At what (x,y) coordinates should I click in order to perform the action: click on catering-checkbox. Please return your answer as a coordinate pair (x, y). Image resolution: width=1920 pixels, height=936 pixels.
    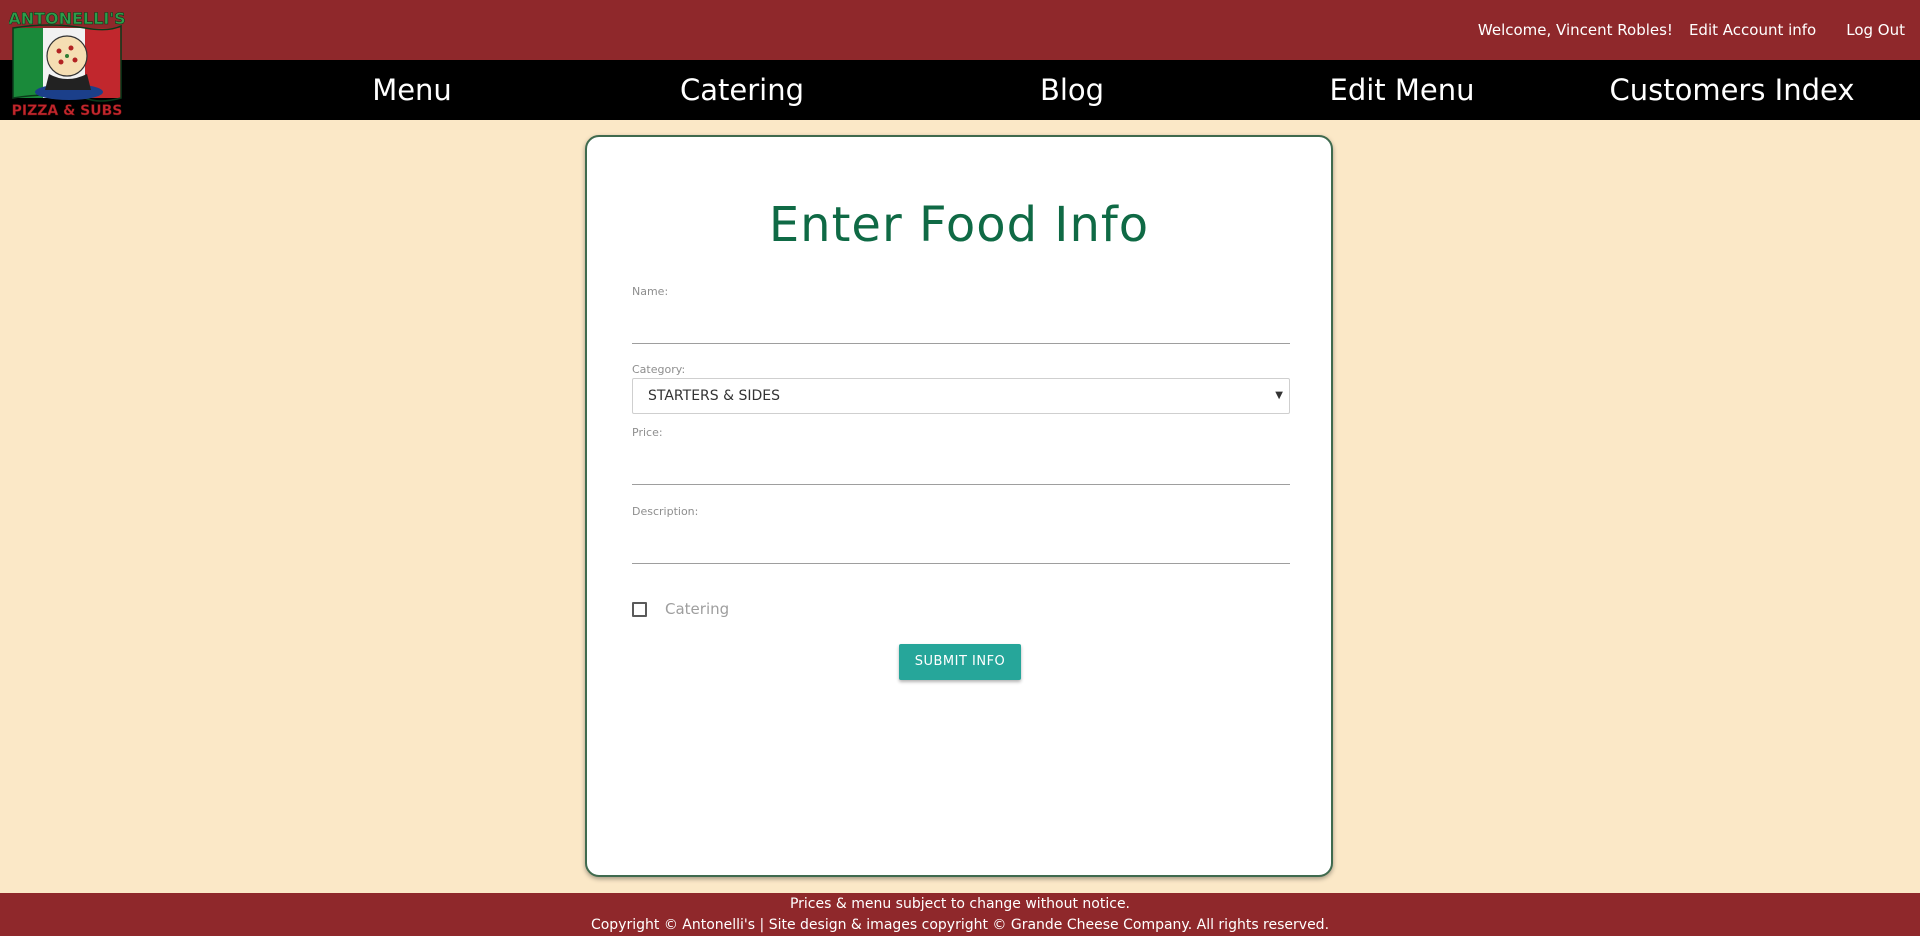
    Looking at the image, I should click on (639, 609).